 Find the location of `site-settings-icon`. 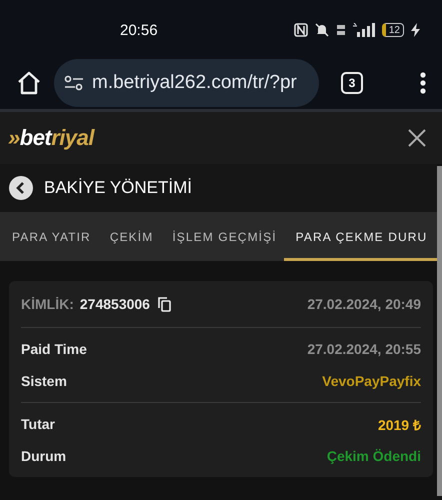

site-settings-icon is located at coordinates (74, 82).